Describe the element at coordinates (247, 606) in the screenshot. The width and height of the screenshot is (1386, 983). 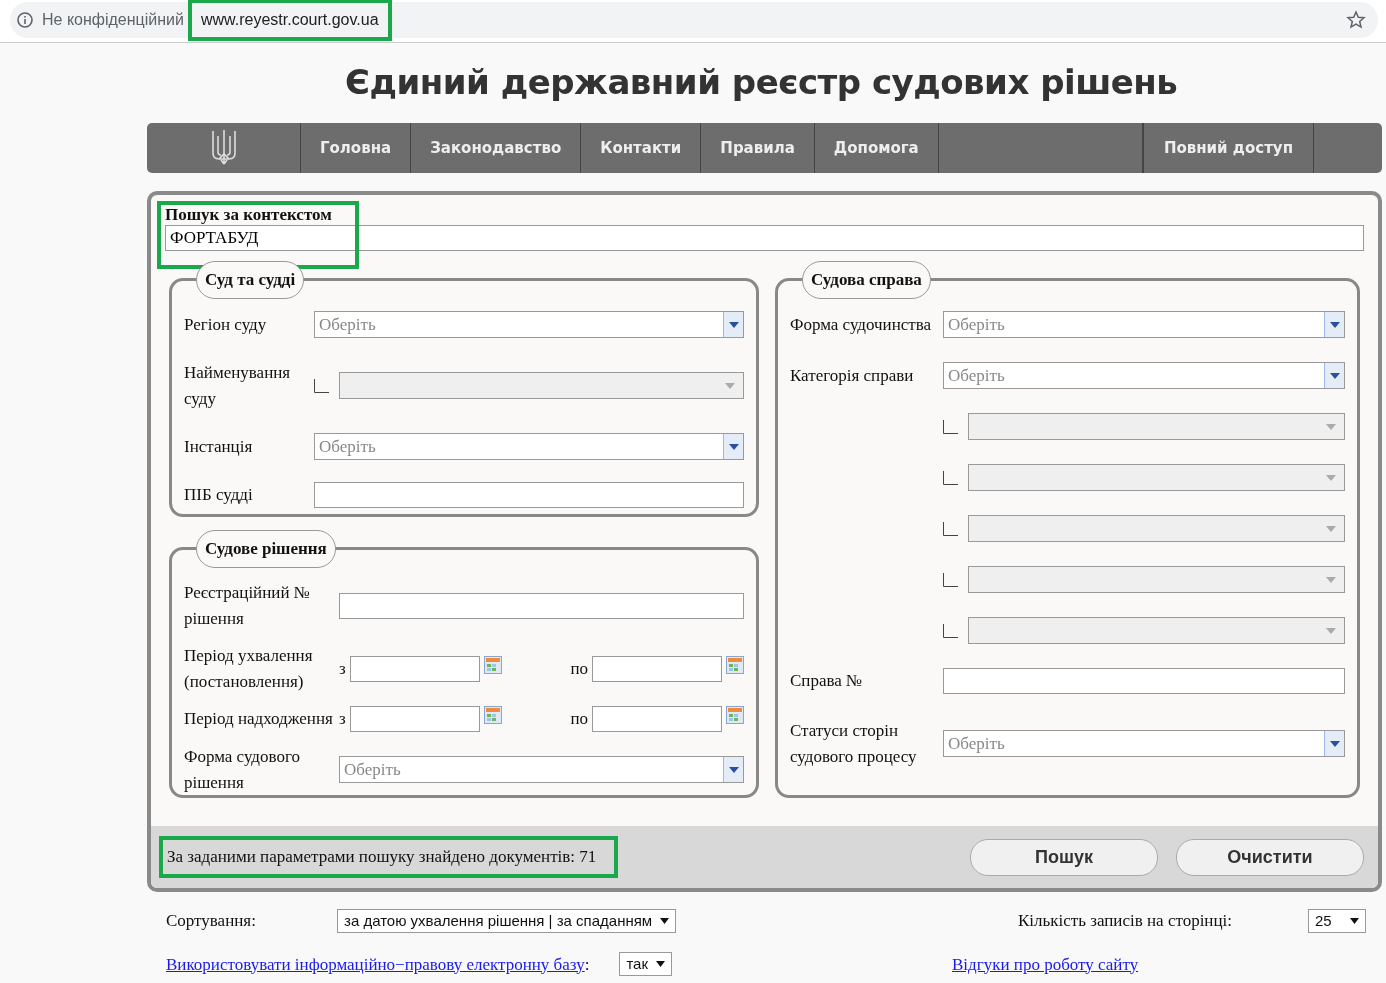
I see `field-label: Реєстраційний № рішення` at that location.